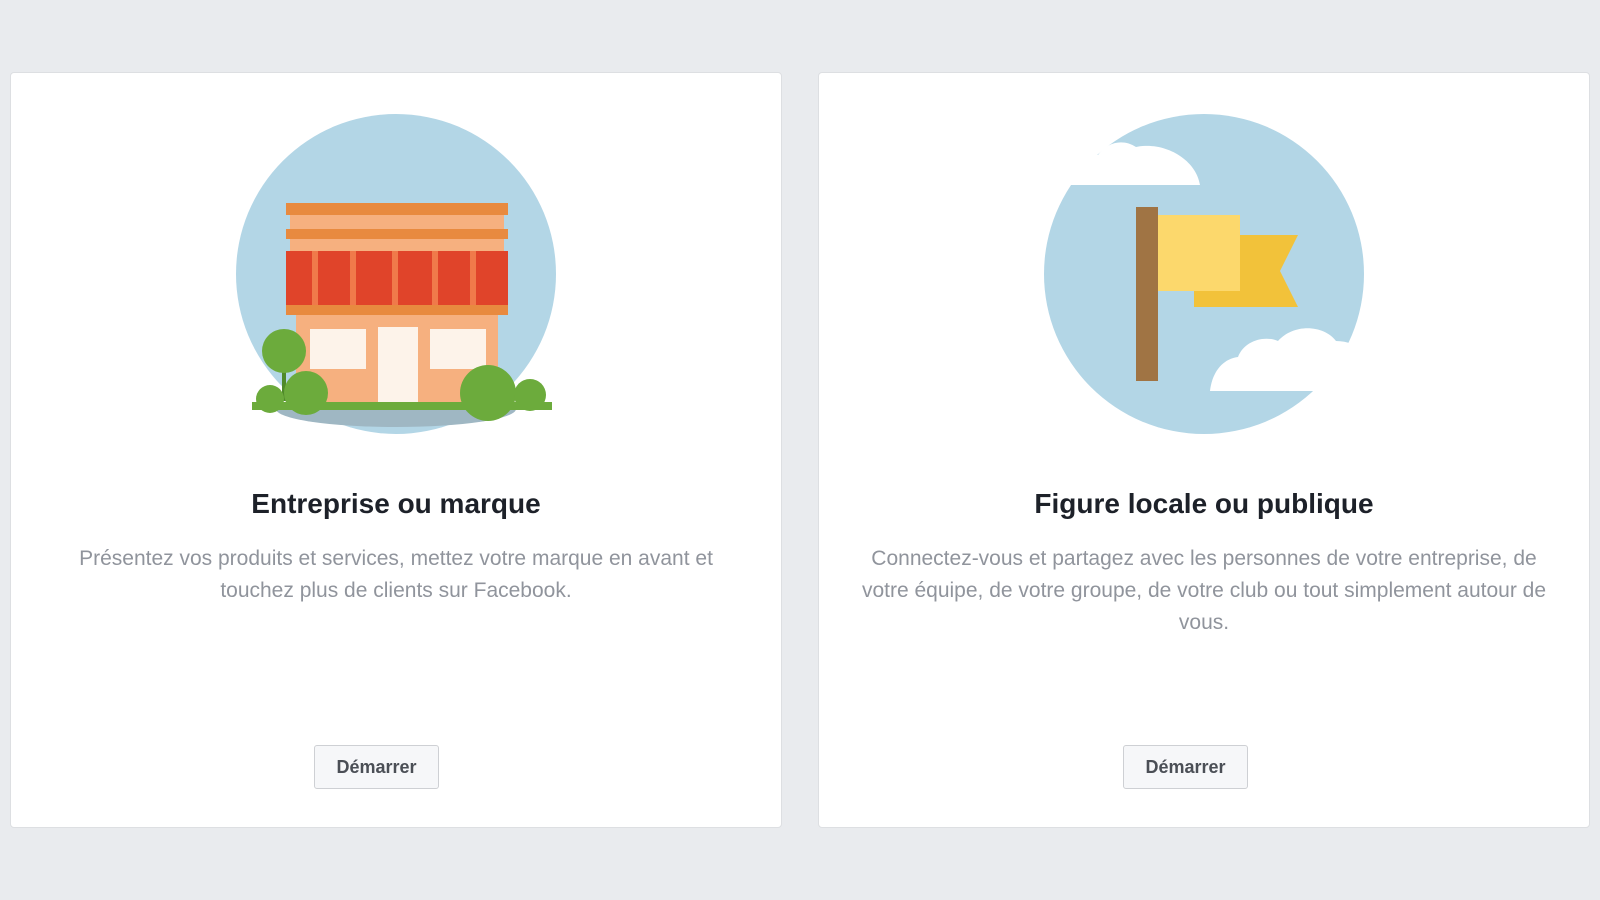 The width and height of the screenshot is (1600, 900). What do you see at coordinates (376, 767) in the screenshot?
I see `start-button-business: Démarrer` at bounding box center [376, 767].